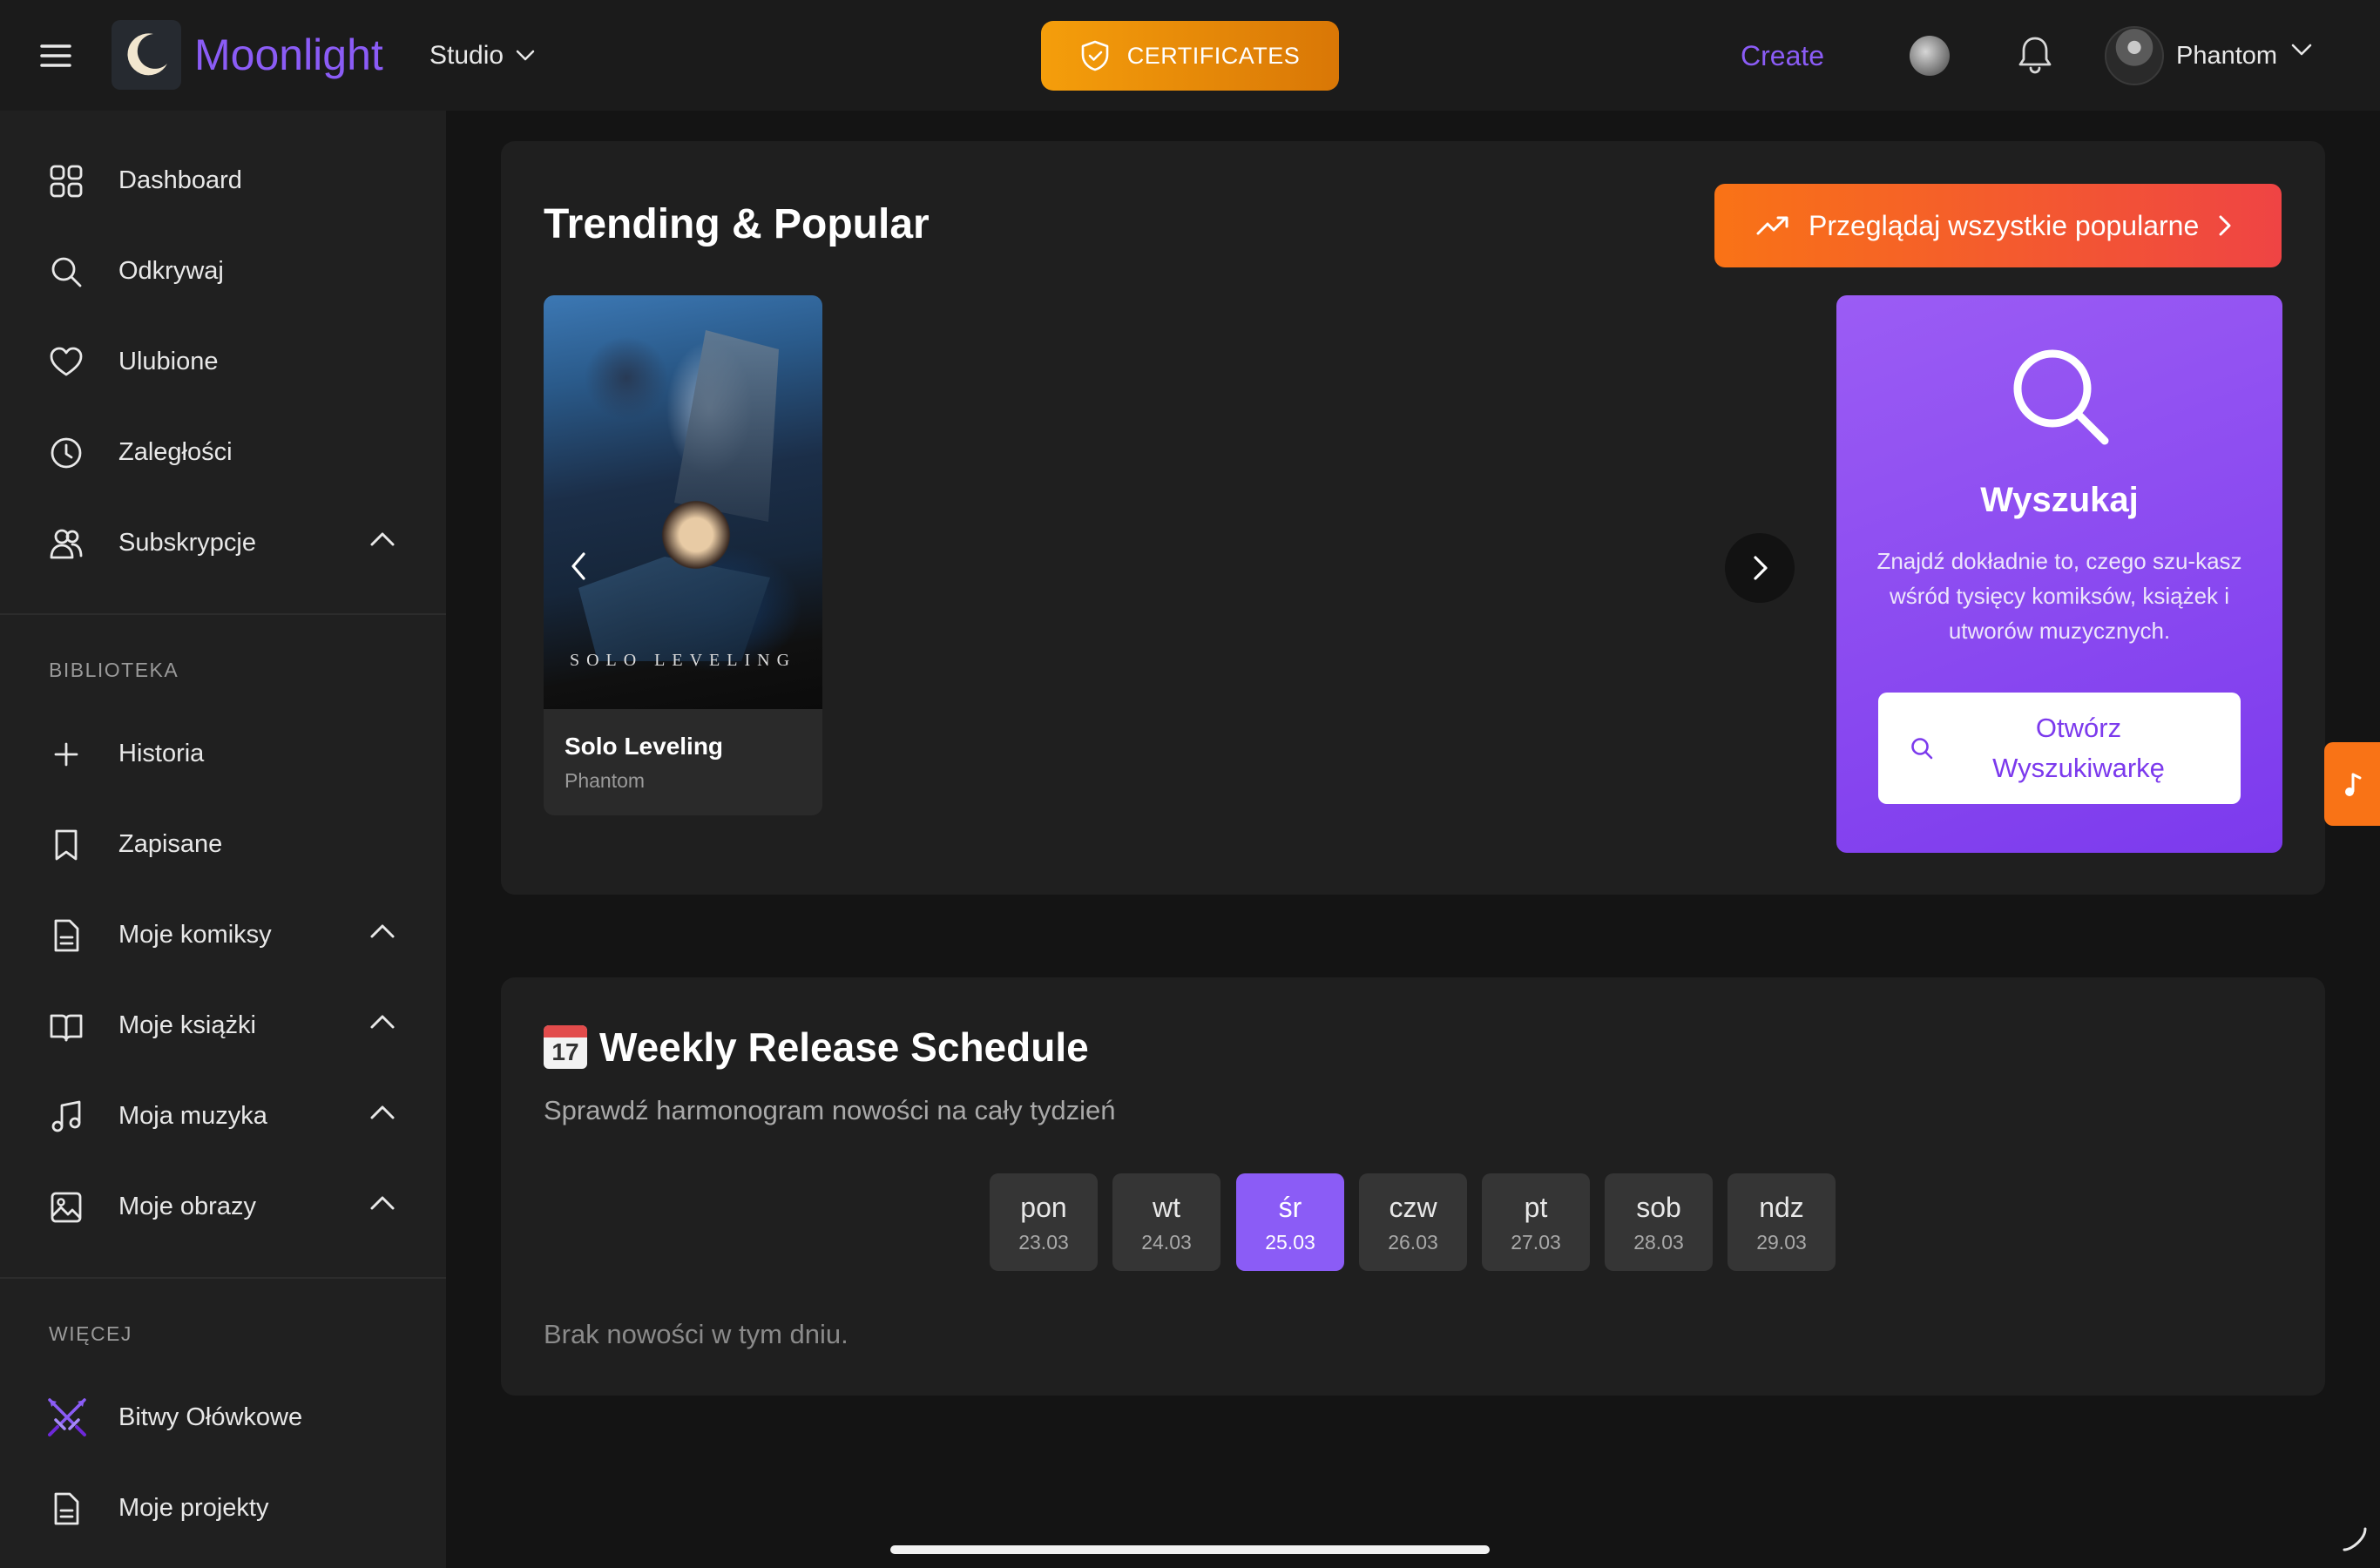 The image size is (2380, 1568). What do you see at coordinates (66, 453) in the screenshot?
I see `clock-icon` at bounding box center [66, 453].